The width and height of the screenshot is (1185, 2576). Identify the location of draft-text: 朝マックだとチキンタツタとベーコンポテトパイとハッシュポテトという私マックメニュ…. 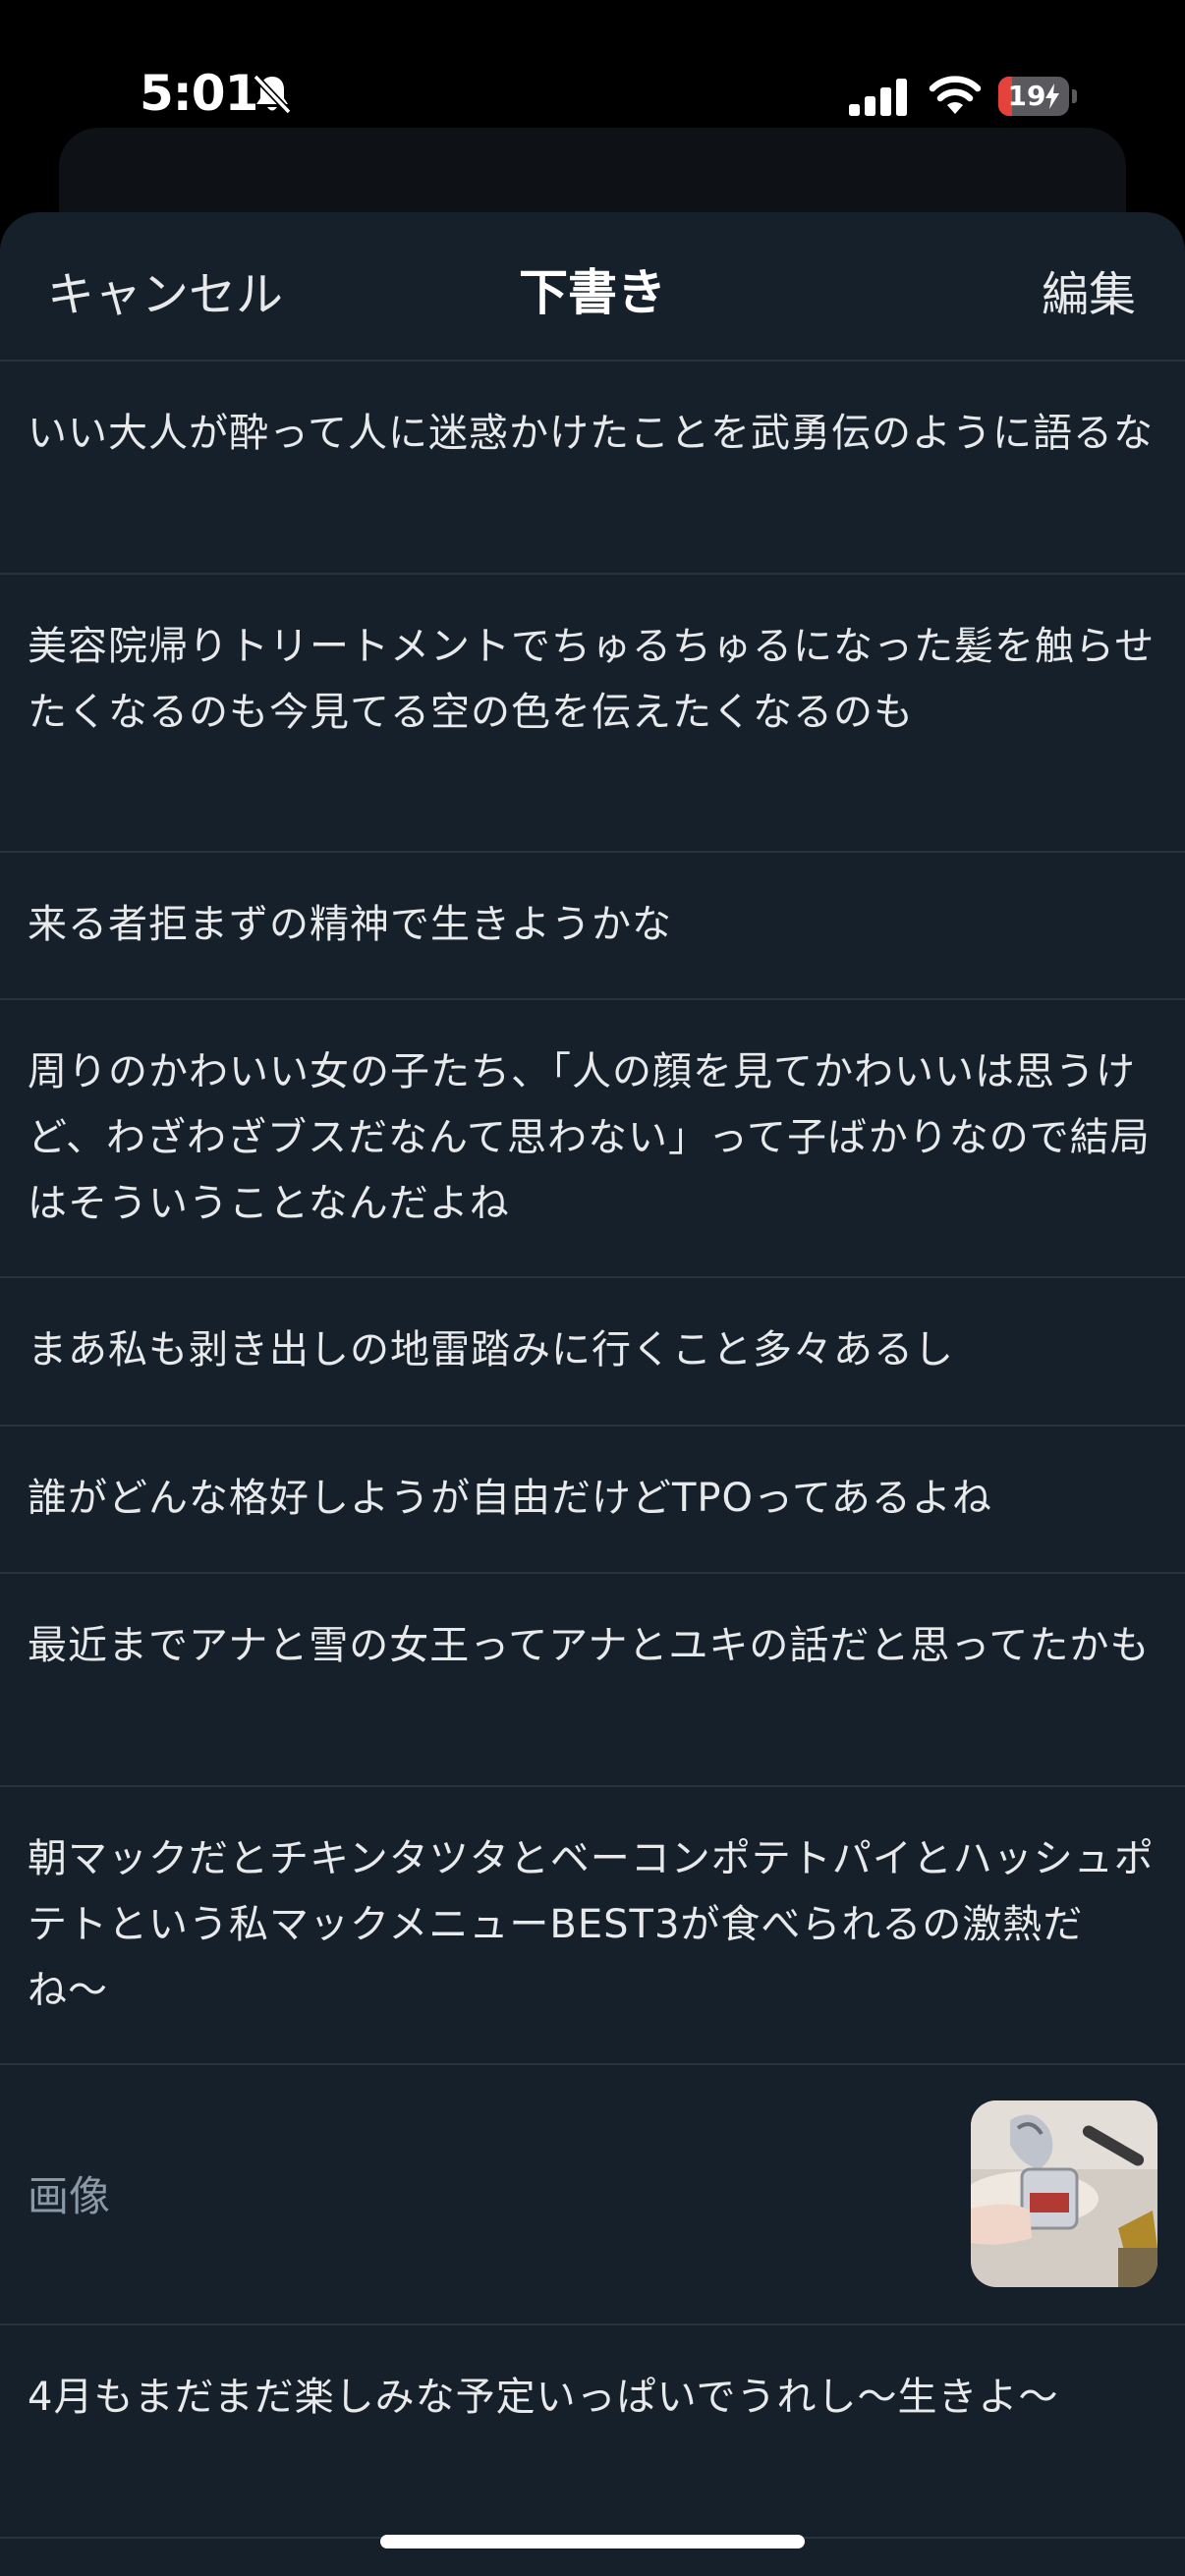
(592, 1924).